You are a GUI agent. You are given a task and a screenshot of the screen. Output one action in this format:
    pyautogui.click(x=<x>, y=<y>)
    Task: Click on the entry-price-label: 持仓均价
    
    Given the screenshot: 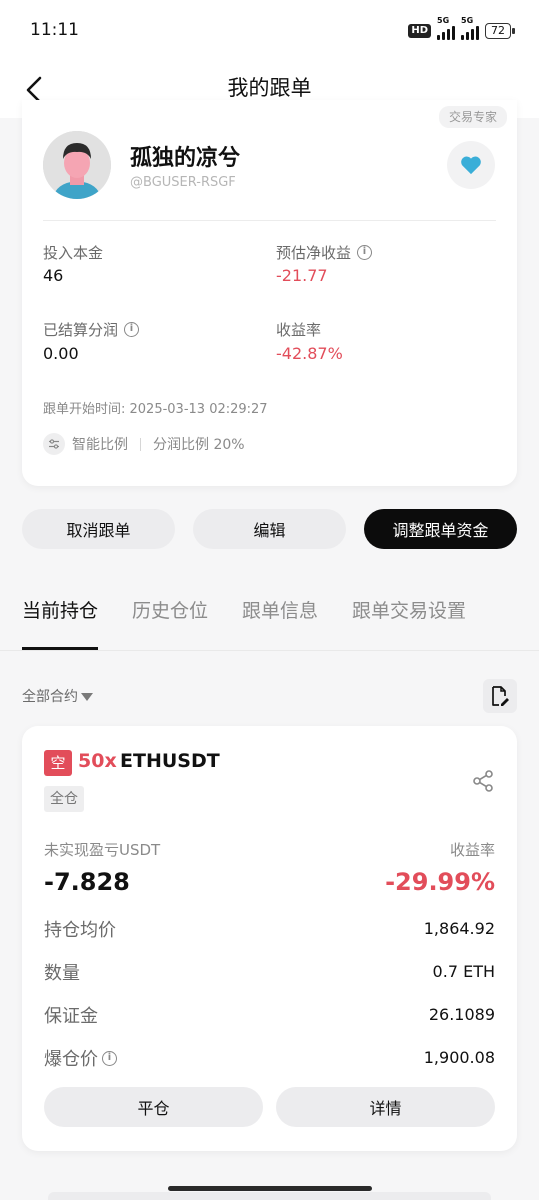 What is the action you would take?
    pyautogui.click(x=80, y=930)
    